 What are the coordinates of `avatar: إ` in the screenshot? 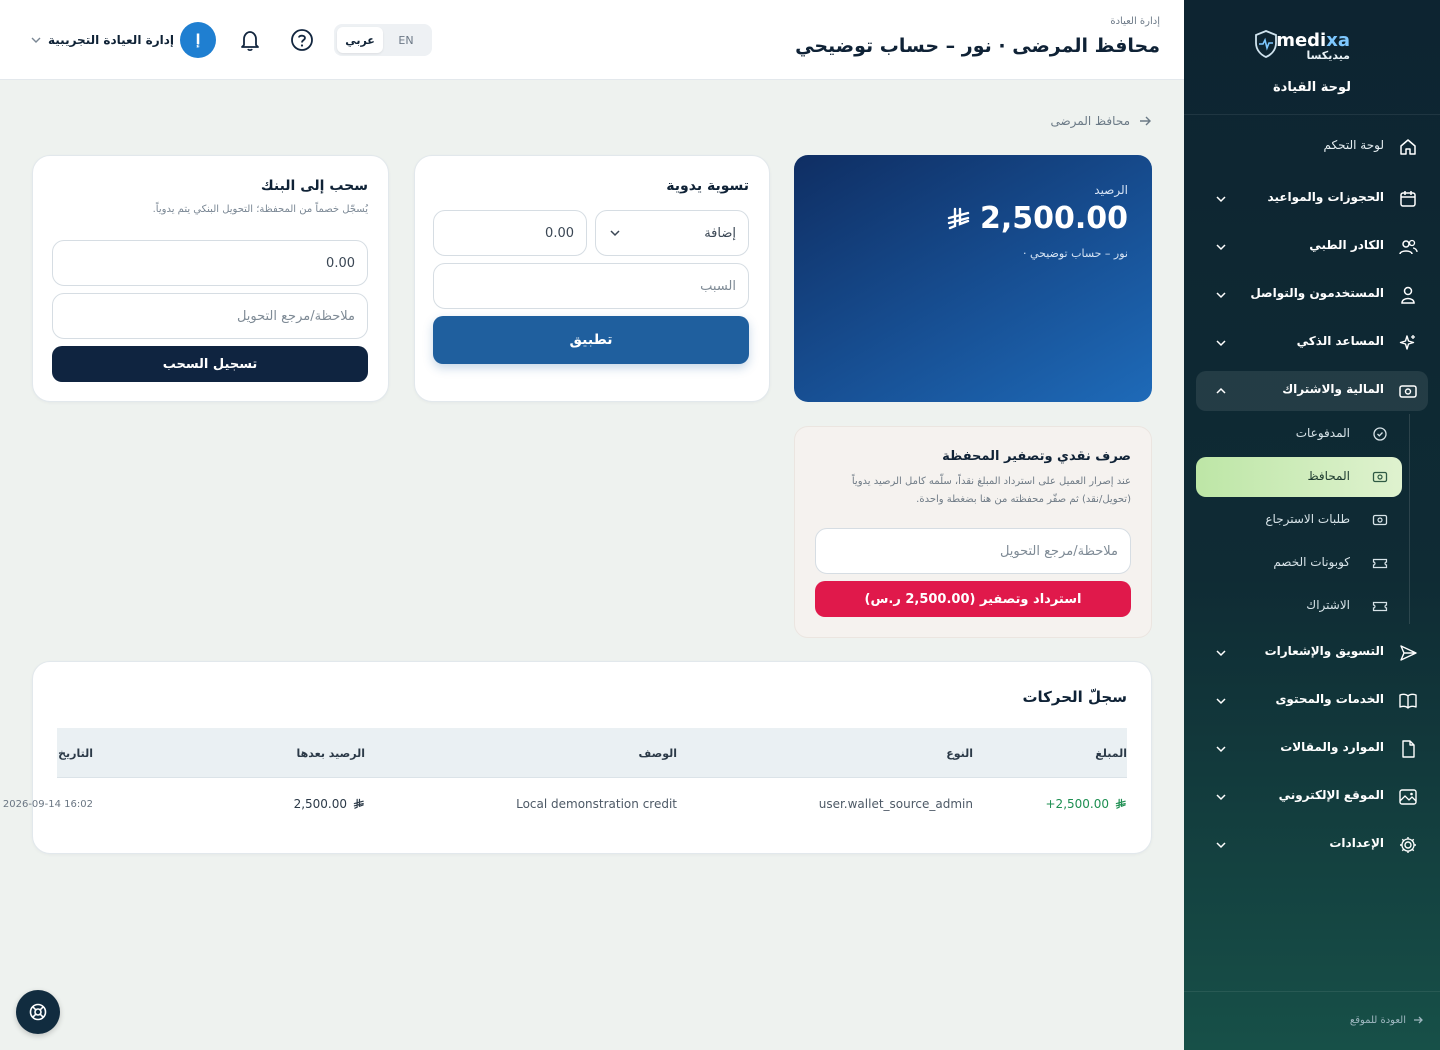 It's located at (197, 40).